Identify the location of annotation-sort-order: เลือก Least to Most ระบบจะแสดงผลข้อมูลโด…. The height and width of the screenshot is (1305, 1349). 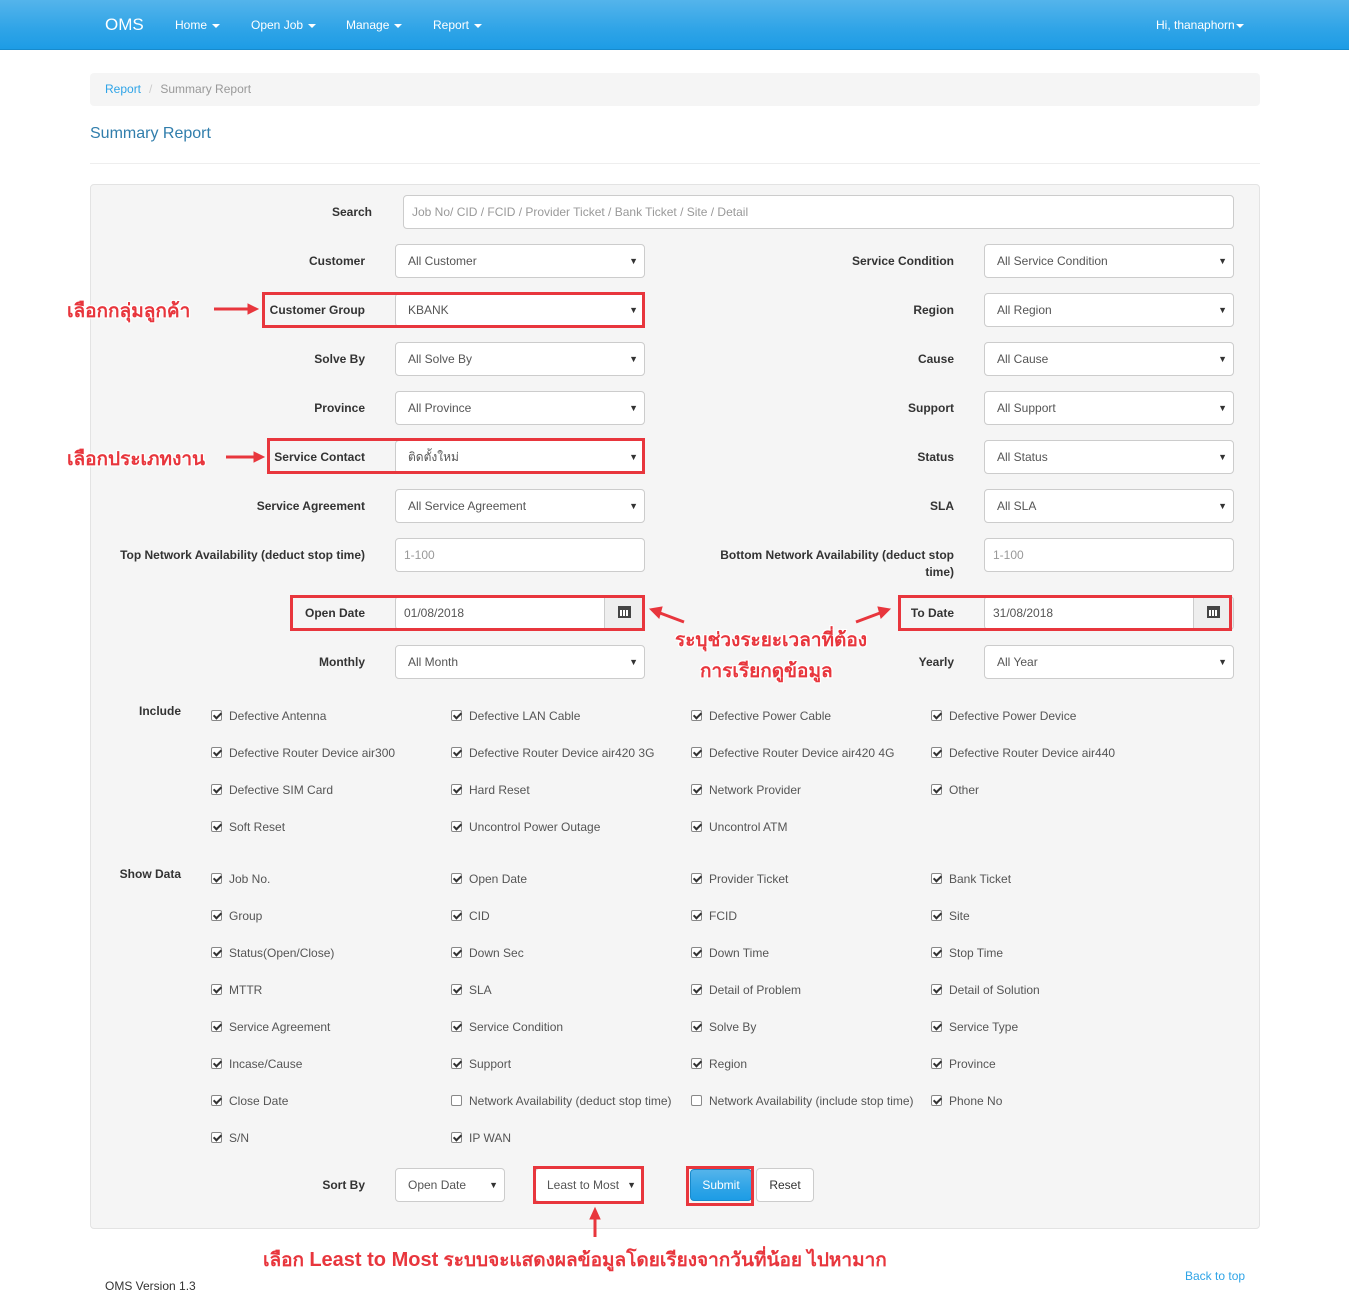
(575, 1260).